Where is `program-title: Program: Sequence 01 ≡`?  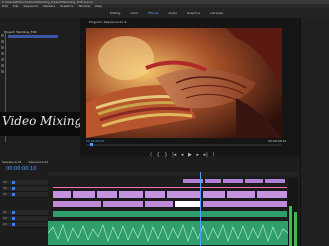
program-title: Program: Sequence 01 ≡ is located at coordinates (108, 22).